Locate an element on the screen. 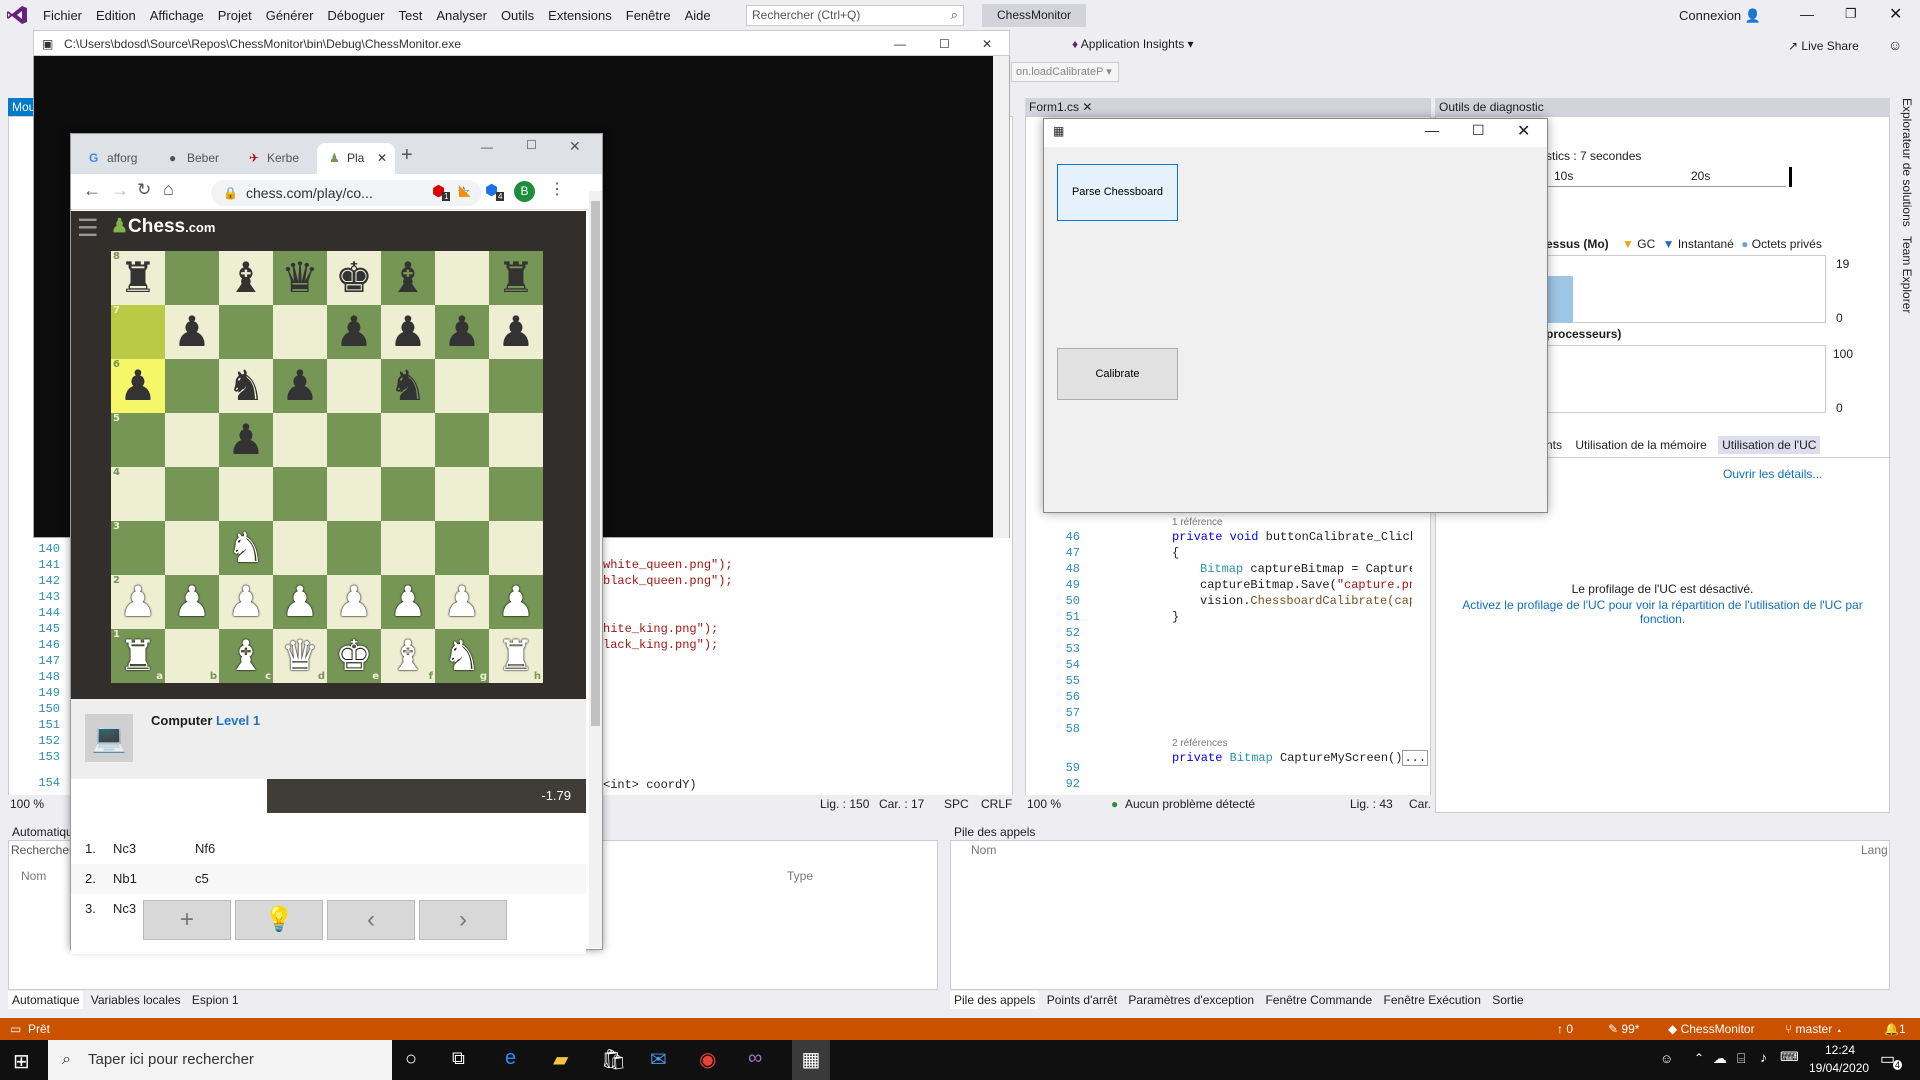 Image resolution: width=1920 pixels, height=1080 pixels. board-square: ♜ 8 is located at coordinates (138, 278).